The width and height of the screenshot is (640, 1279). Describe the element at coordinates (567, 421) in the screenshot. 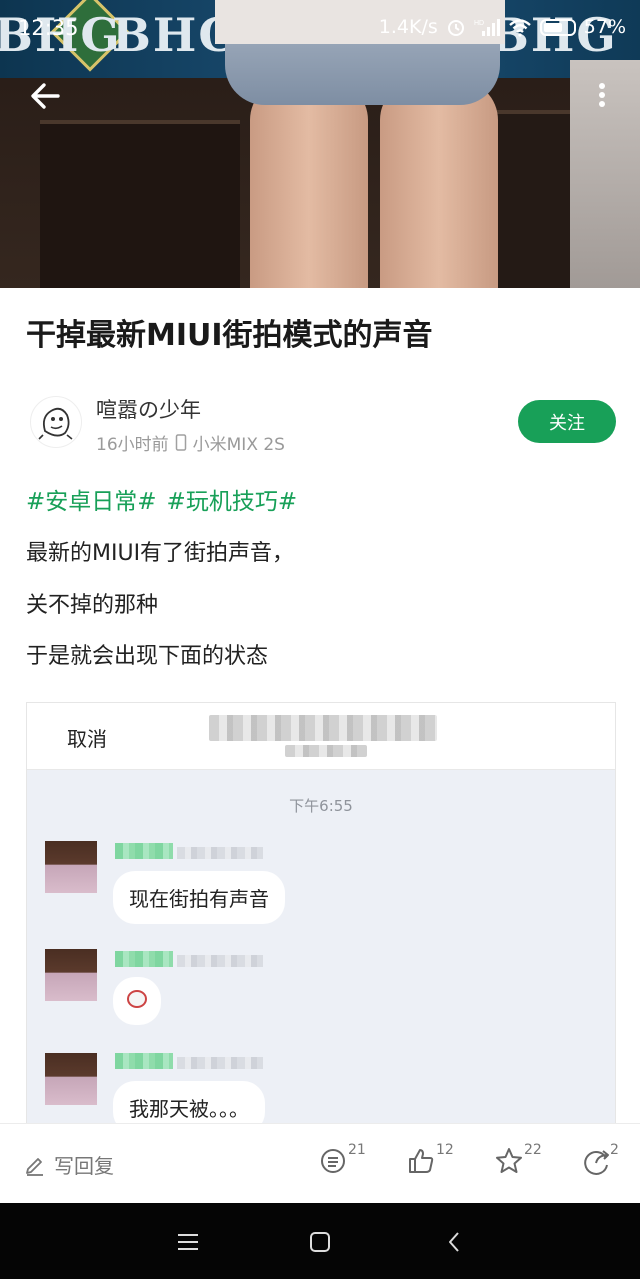

I see `follow-button: 关注` at that location.